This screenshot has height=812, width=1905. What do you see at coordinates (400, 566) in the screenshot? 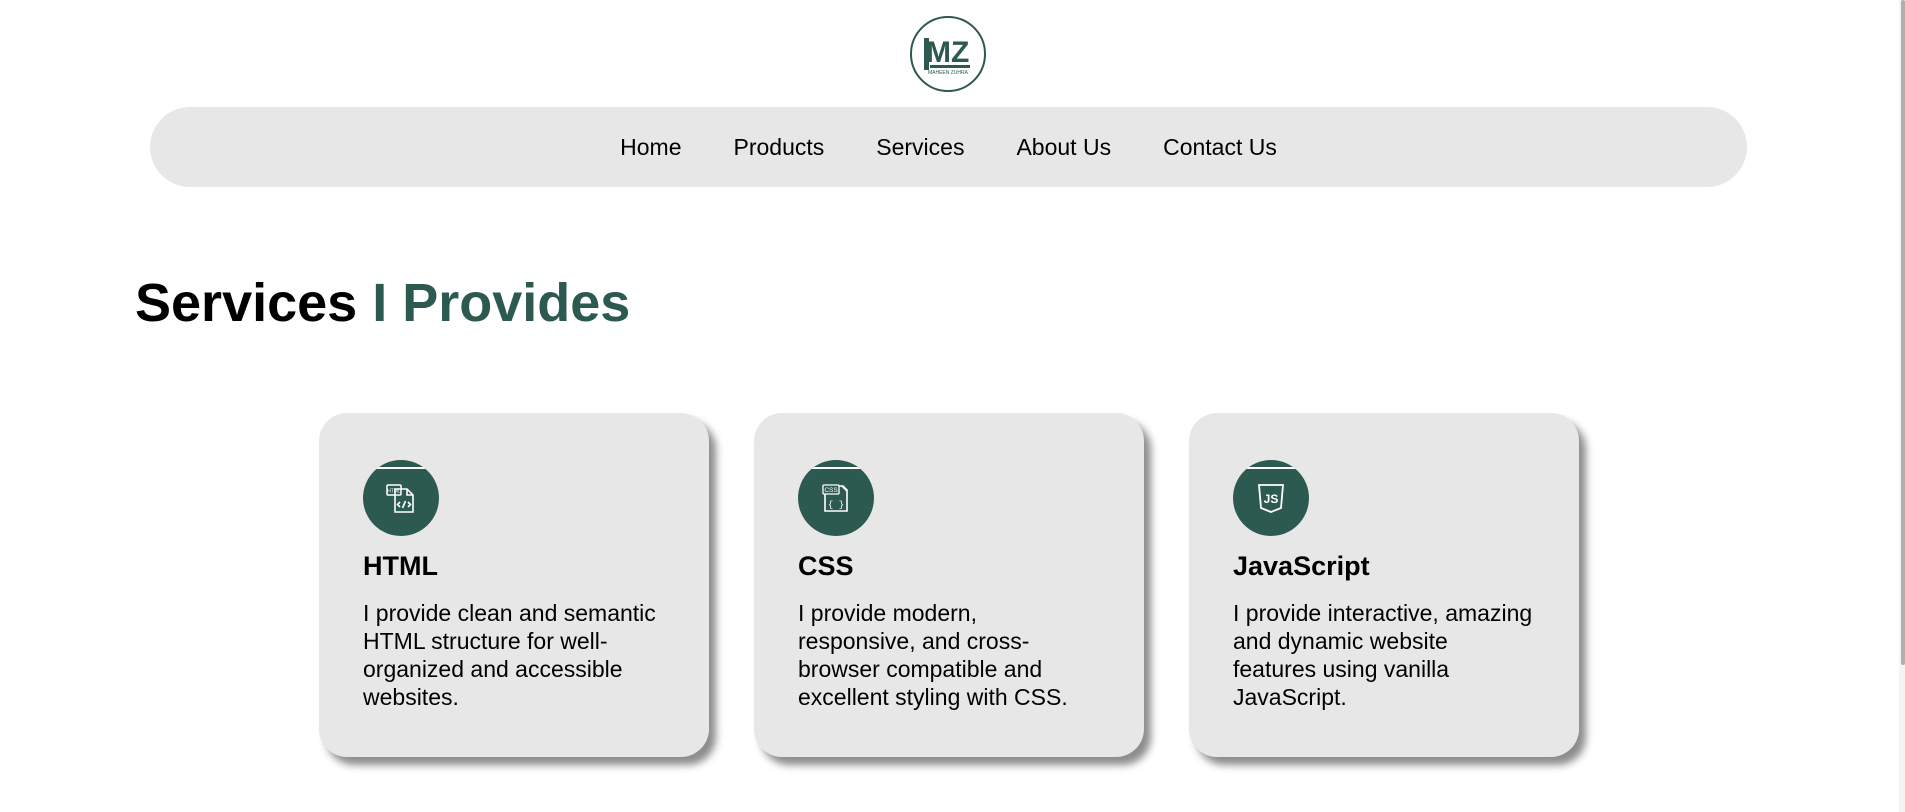
I see `card-title: HTML` at bounding box center [400, 566].